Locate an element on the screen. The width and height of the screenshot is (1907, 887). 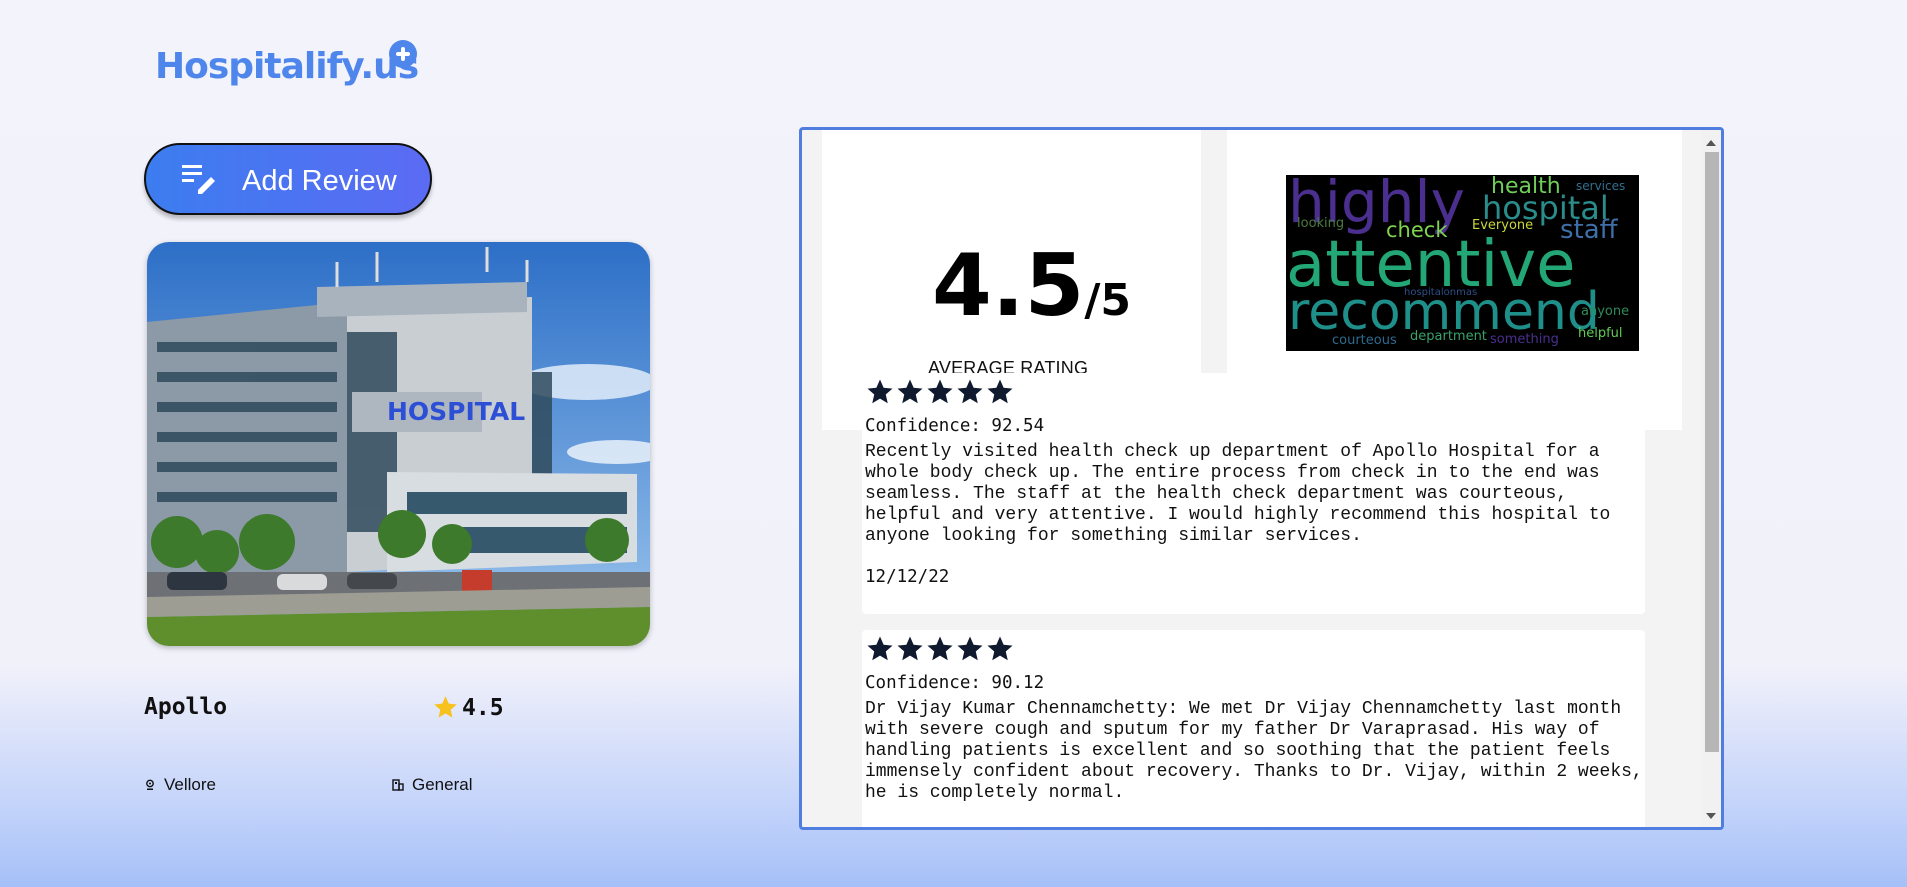
scroll-up-arrow-icon is located at coordinates (1711, 143).